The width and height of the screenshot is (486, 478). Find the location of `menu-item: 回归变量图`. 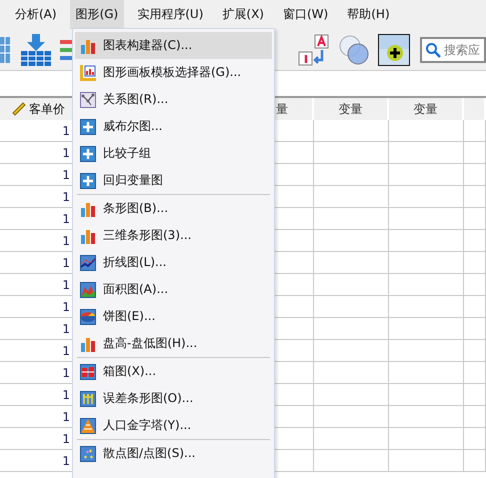

menu-item: 回归变量图 is located at coordinates (173, 180).